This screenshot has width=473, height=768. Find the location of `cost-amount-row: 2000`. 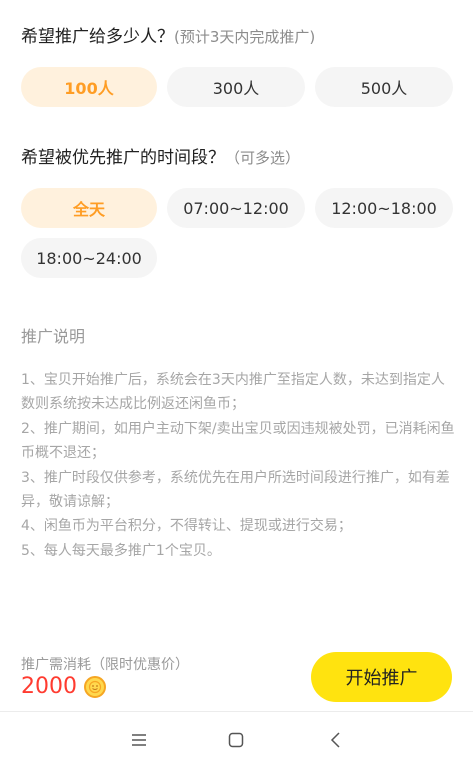

cost-amount-row: 2000 is located at coordinates (63, 686).